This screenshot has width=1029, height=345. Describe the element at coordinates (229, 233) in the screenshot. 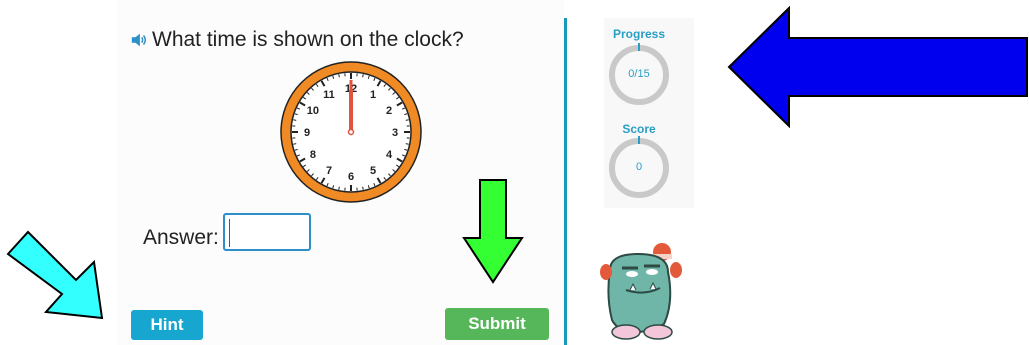

I see `text-caret` at that location.